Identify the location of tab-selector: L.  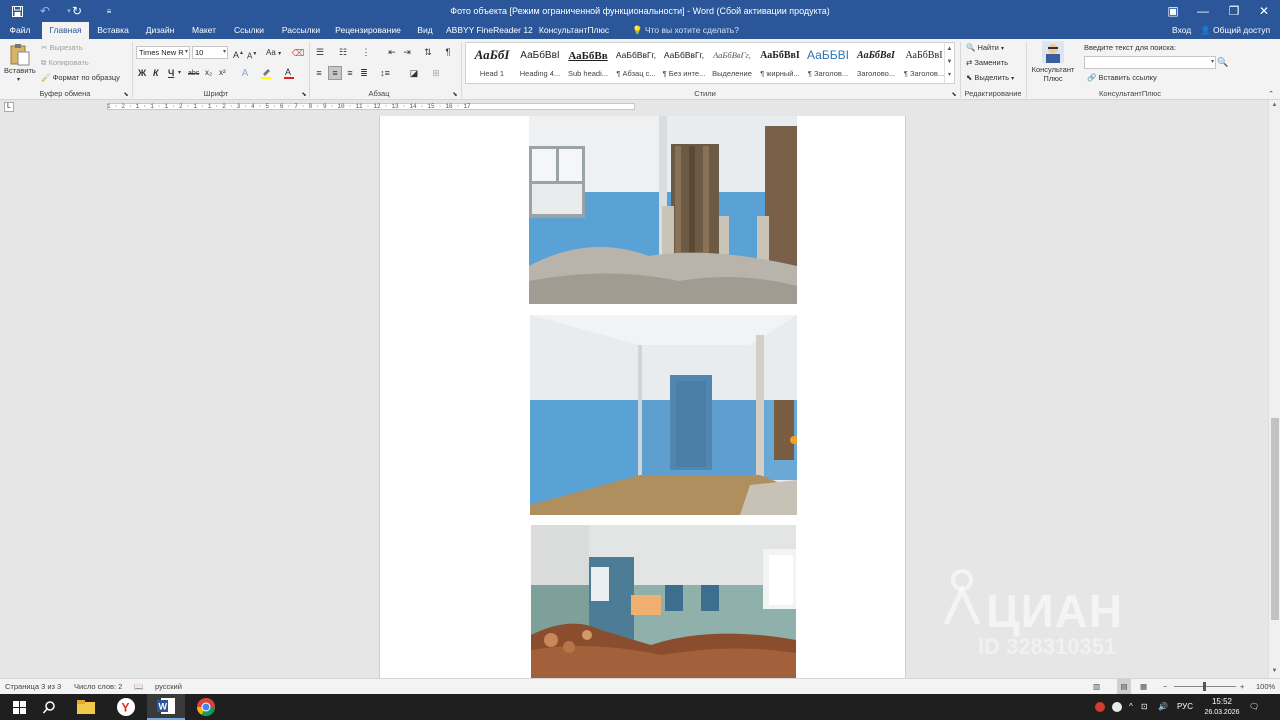
(9, 107).